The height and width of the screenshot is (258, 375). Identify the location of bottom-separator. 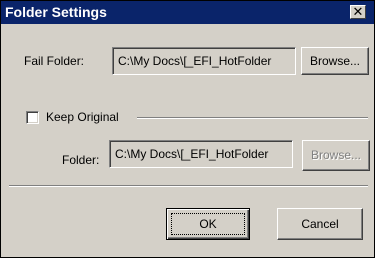
(188, 186).